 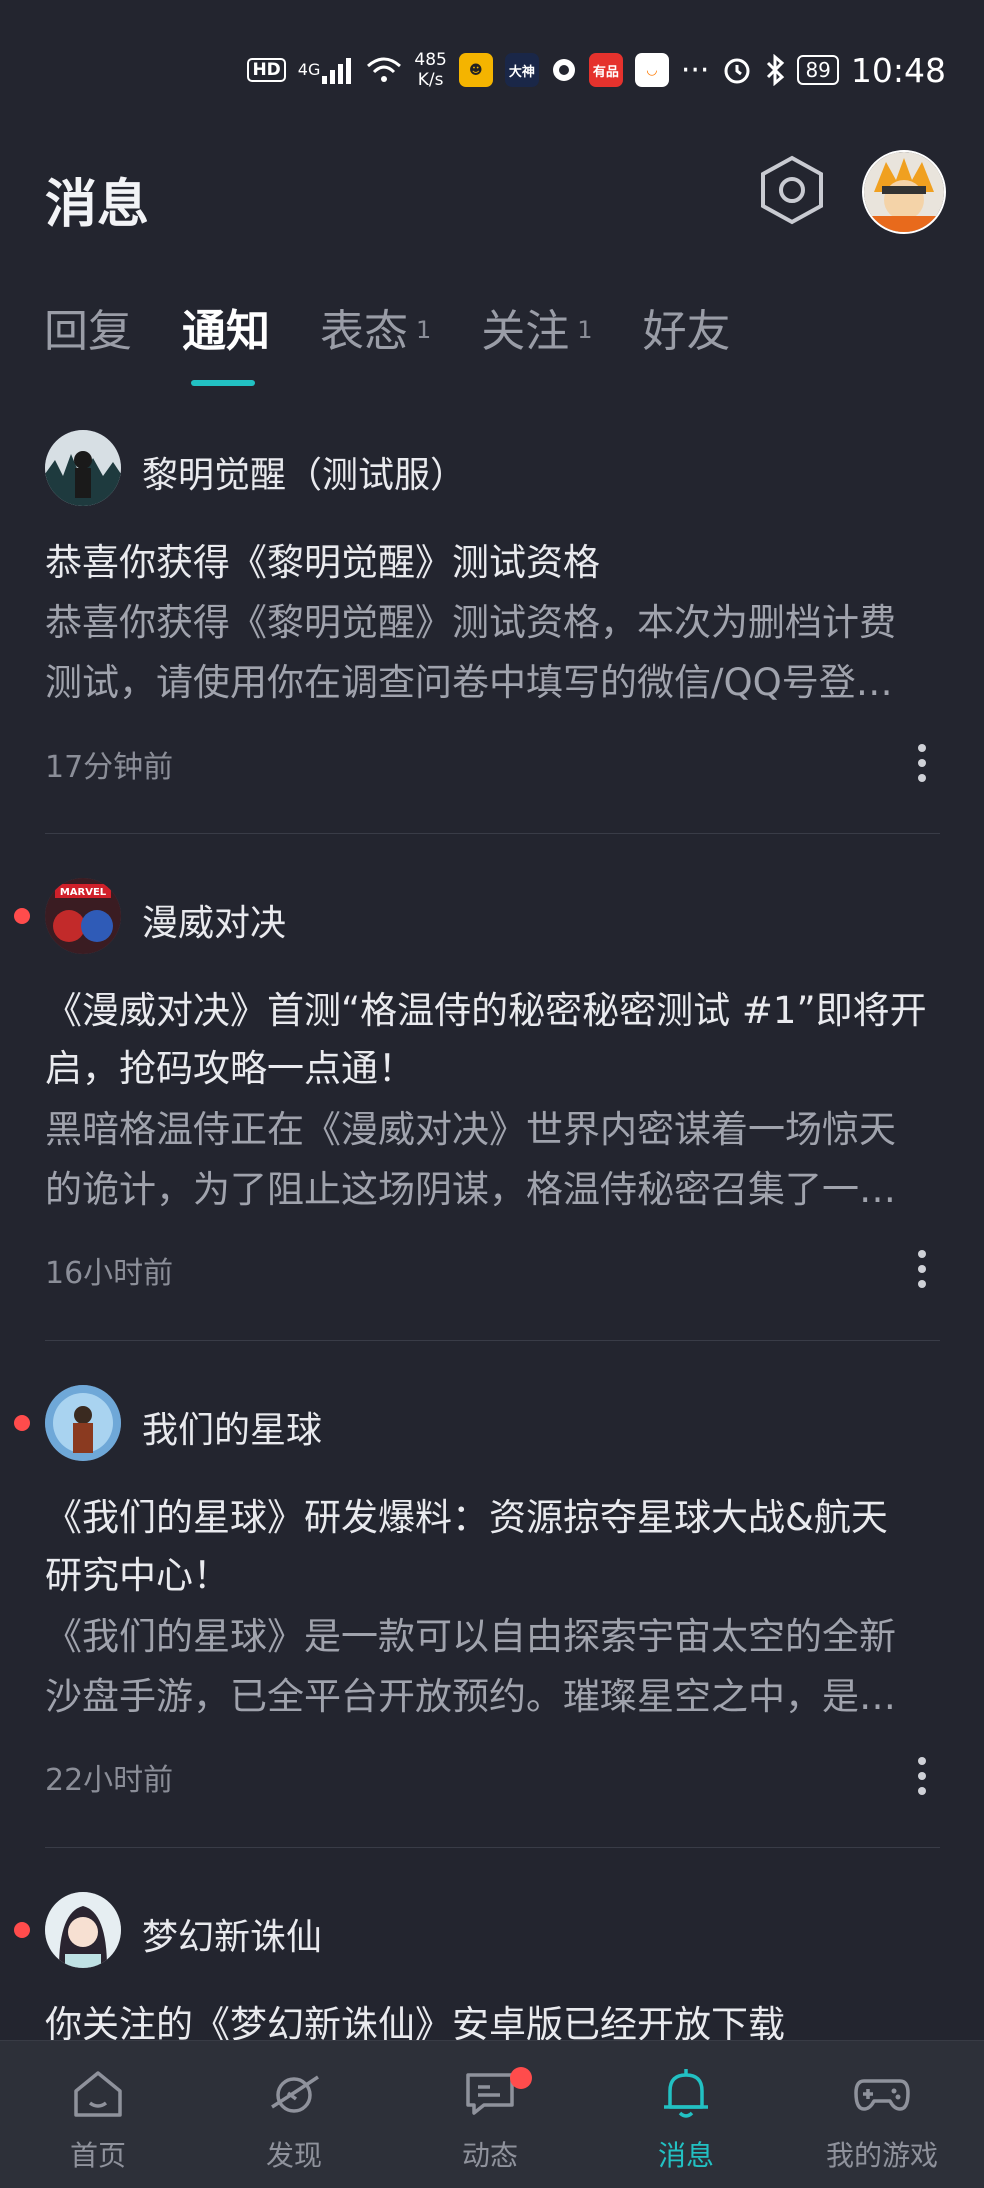 What do you see at coordinates (475, 70) in the screenshot?
I see `app-notification-icon: ☻` at bounding box center [475, 70].